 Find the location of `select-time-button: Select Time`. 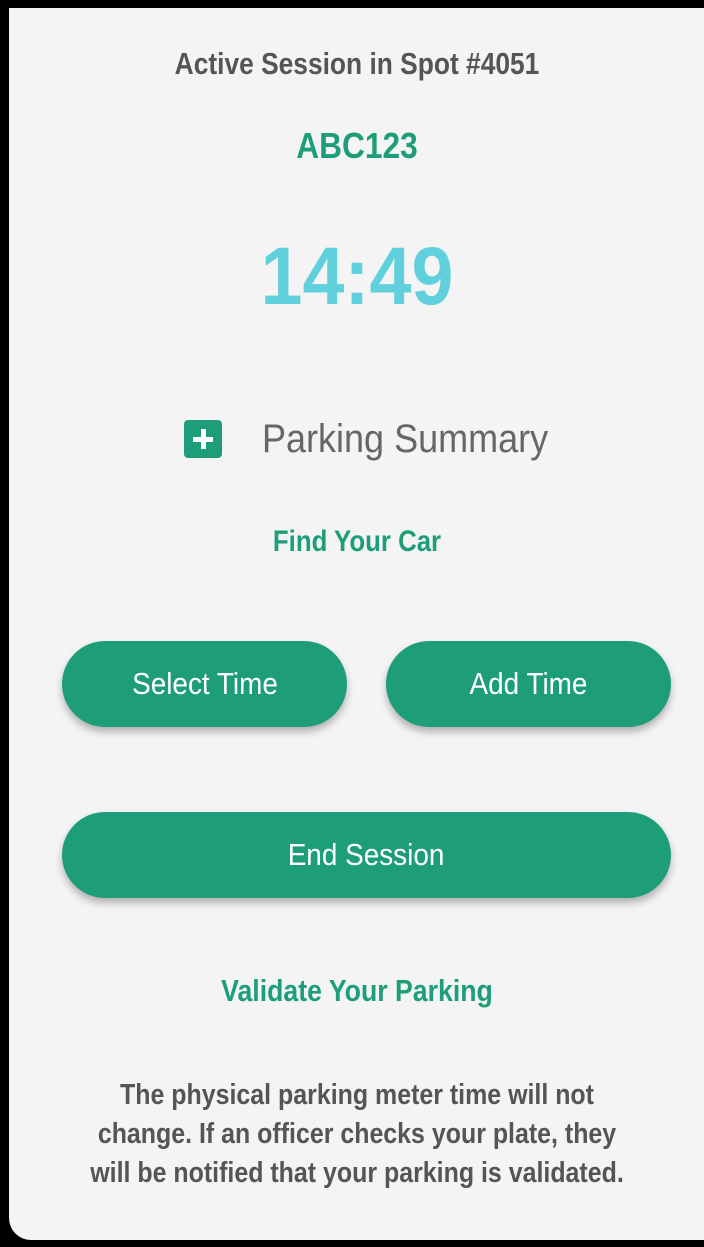

select-time-button: Select Time is located at coordinates (204, 684).